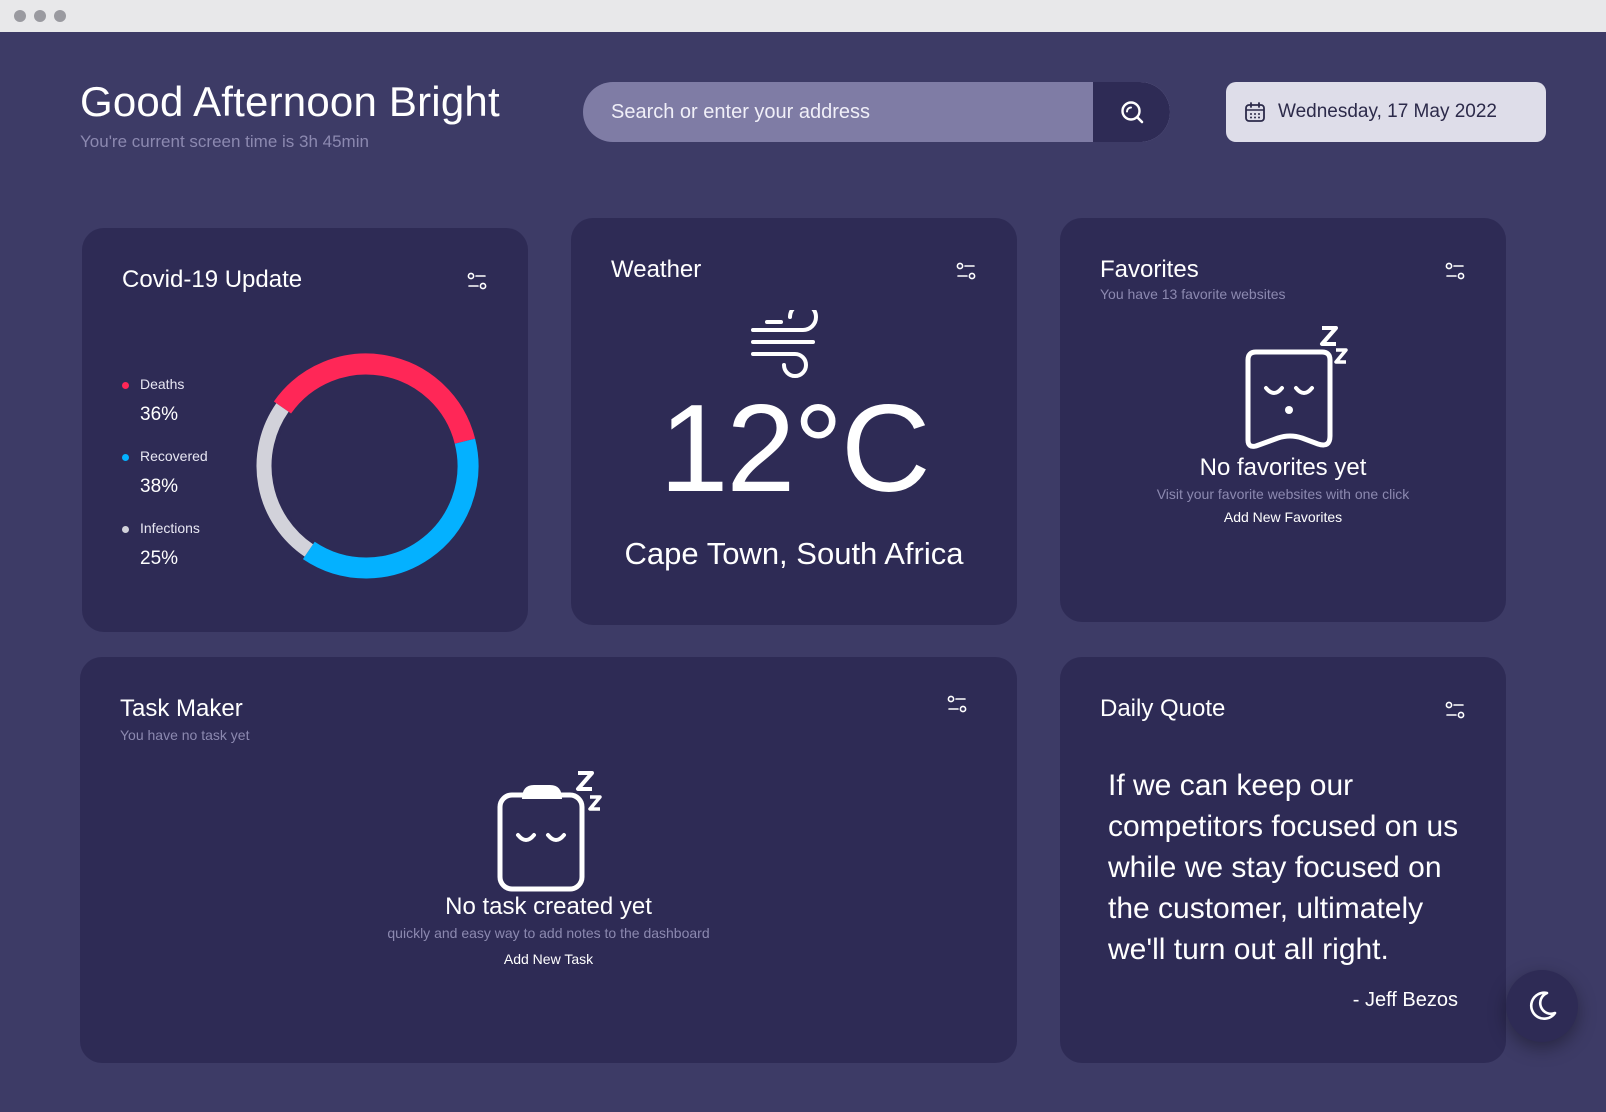 This screenshot has height=1112, width=1606. Describe the element at coordinates (181, 708) in the screenshot. I see `task-card-title: Task Maker` at that location.